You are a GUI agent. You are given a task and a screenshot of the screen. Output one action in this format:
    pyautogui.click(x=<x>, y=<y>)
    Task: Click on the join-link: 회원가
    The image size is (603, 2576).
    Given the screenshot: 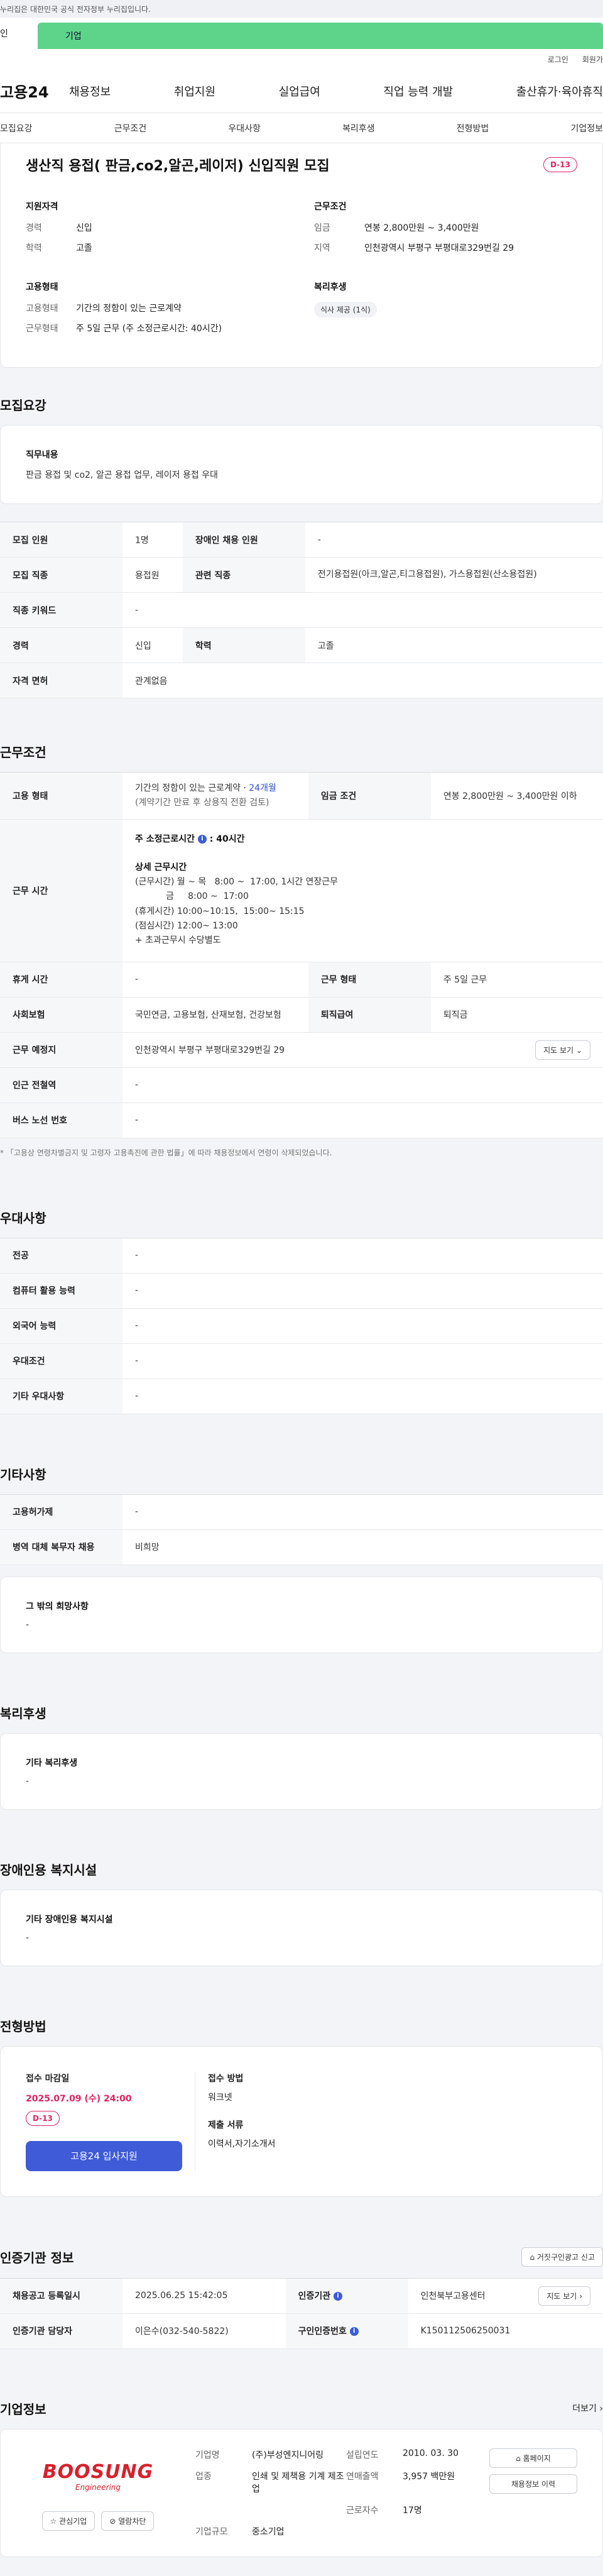 What is the action you would take?
    pyautogui.click(x=593, y=59)
    